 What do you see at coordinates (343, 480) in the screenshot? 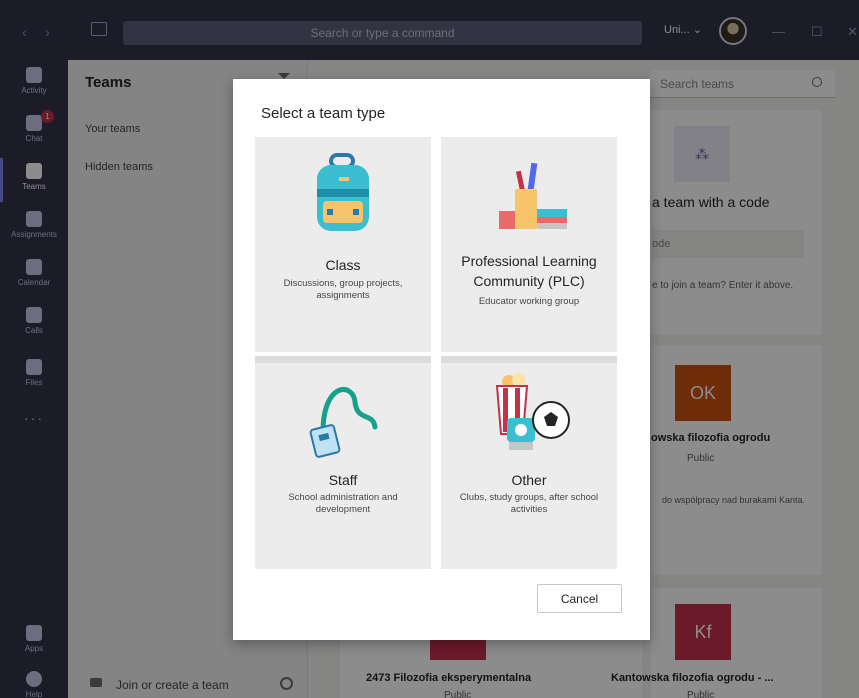
I see `team-type-name: Staff` at bounding box center [343, 480].